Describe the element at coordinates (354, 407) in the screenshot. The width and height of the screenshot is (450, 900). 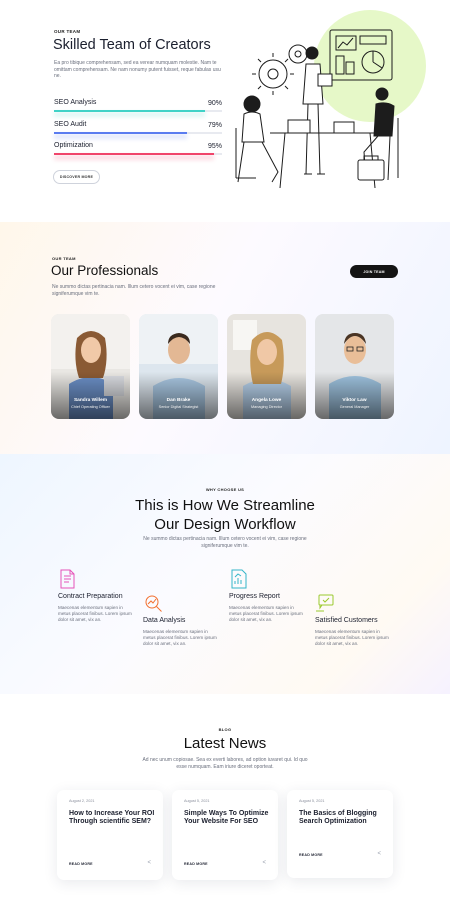
I see `member-role: General Manager` at that location.